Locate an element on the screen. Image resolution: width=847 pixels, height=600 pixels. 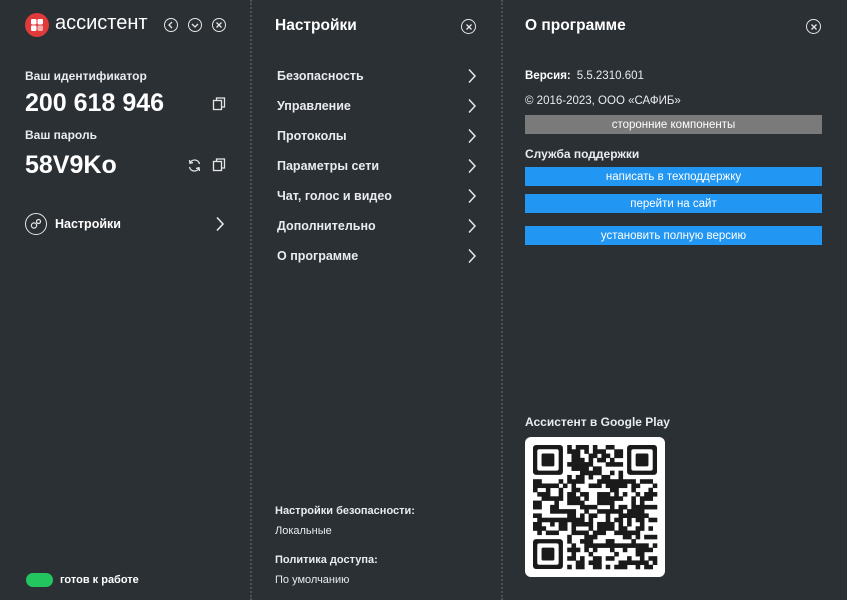
chevron-down-icon is located at coordinates (195, 25).